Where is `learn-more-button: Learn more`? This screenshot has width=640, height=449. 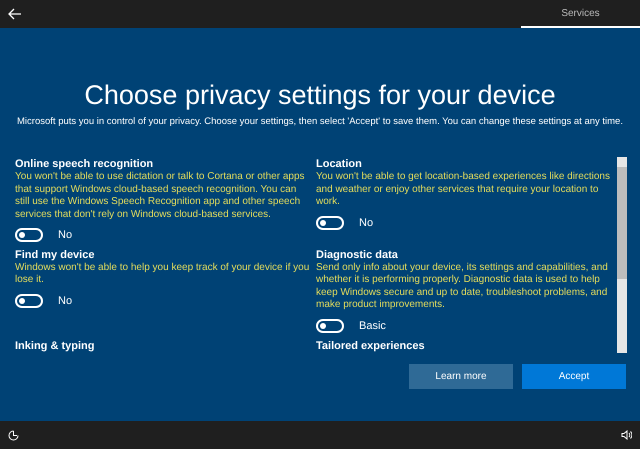 learn-more-button: Learn more is located at coordinates (461, 376).